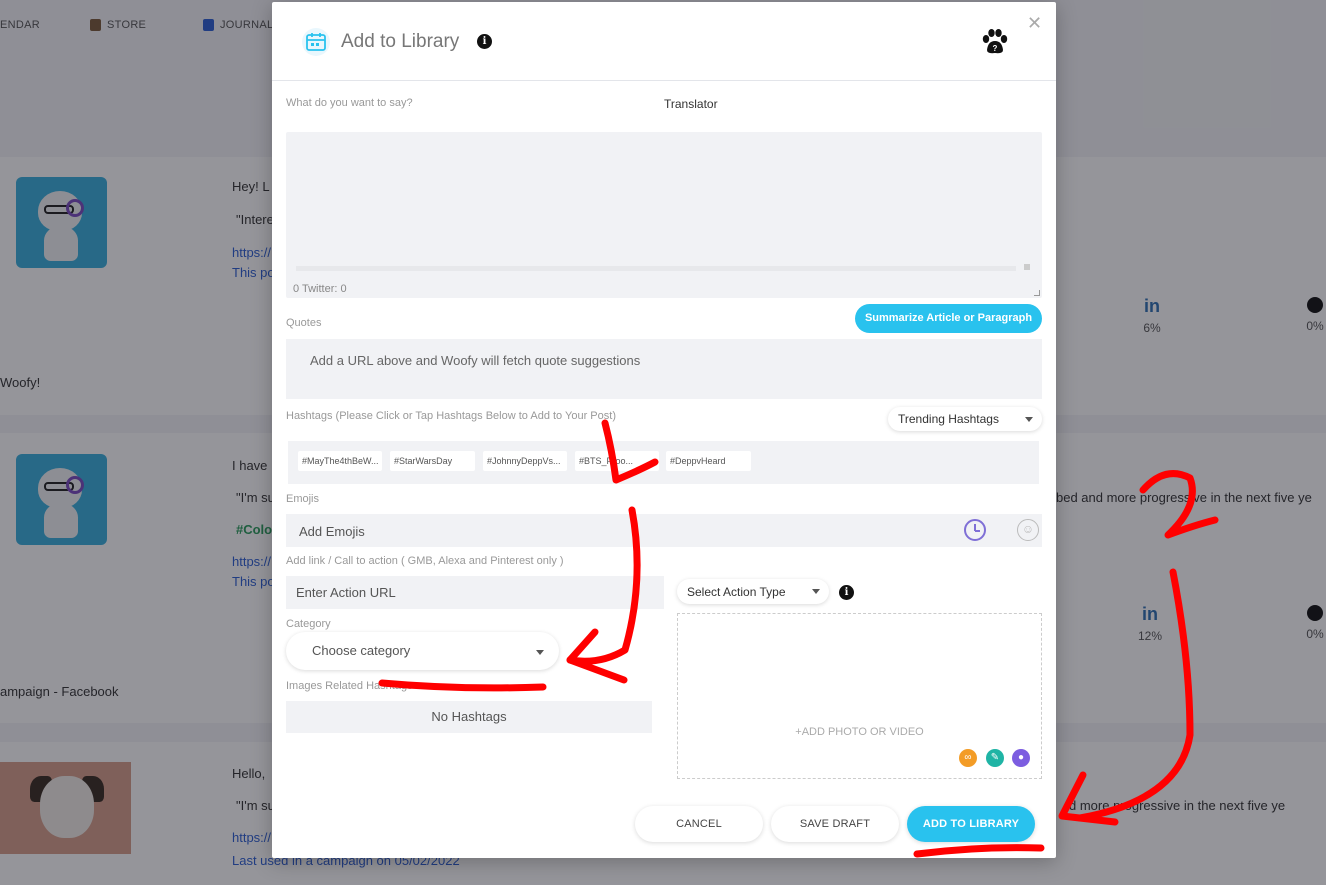 The width and height of the screenshot is (1326, 885). Describe the element at coordinates (349, 686) in the screenshot. I see `images-related-label: Images Related Hashtags` at that location.